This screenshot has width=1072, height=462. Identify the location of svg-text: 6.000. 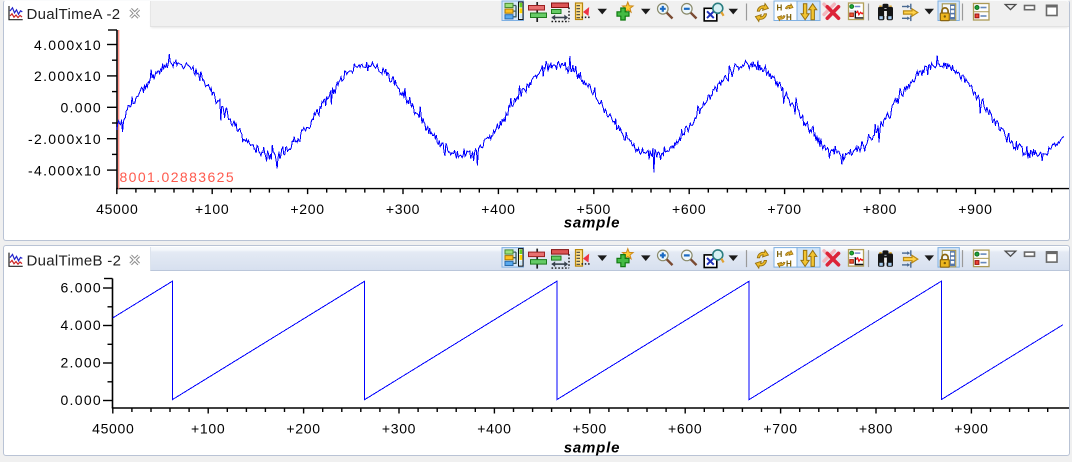
(81, 288).